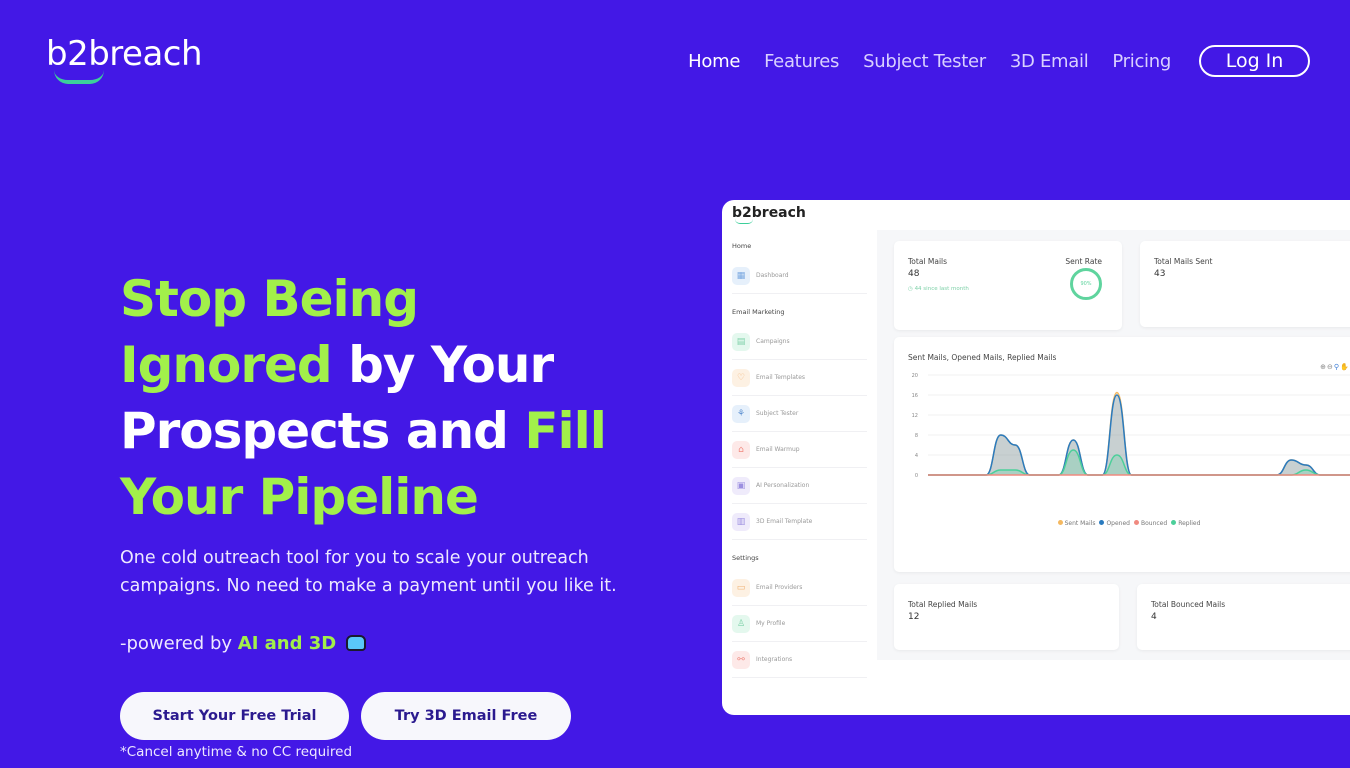 The width and height of the screenshot is (1350, 768). I want to click on campaigns-icon: ▤, so click(741, 341).